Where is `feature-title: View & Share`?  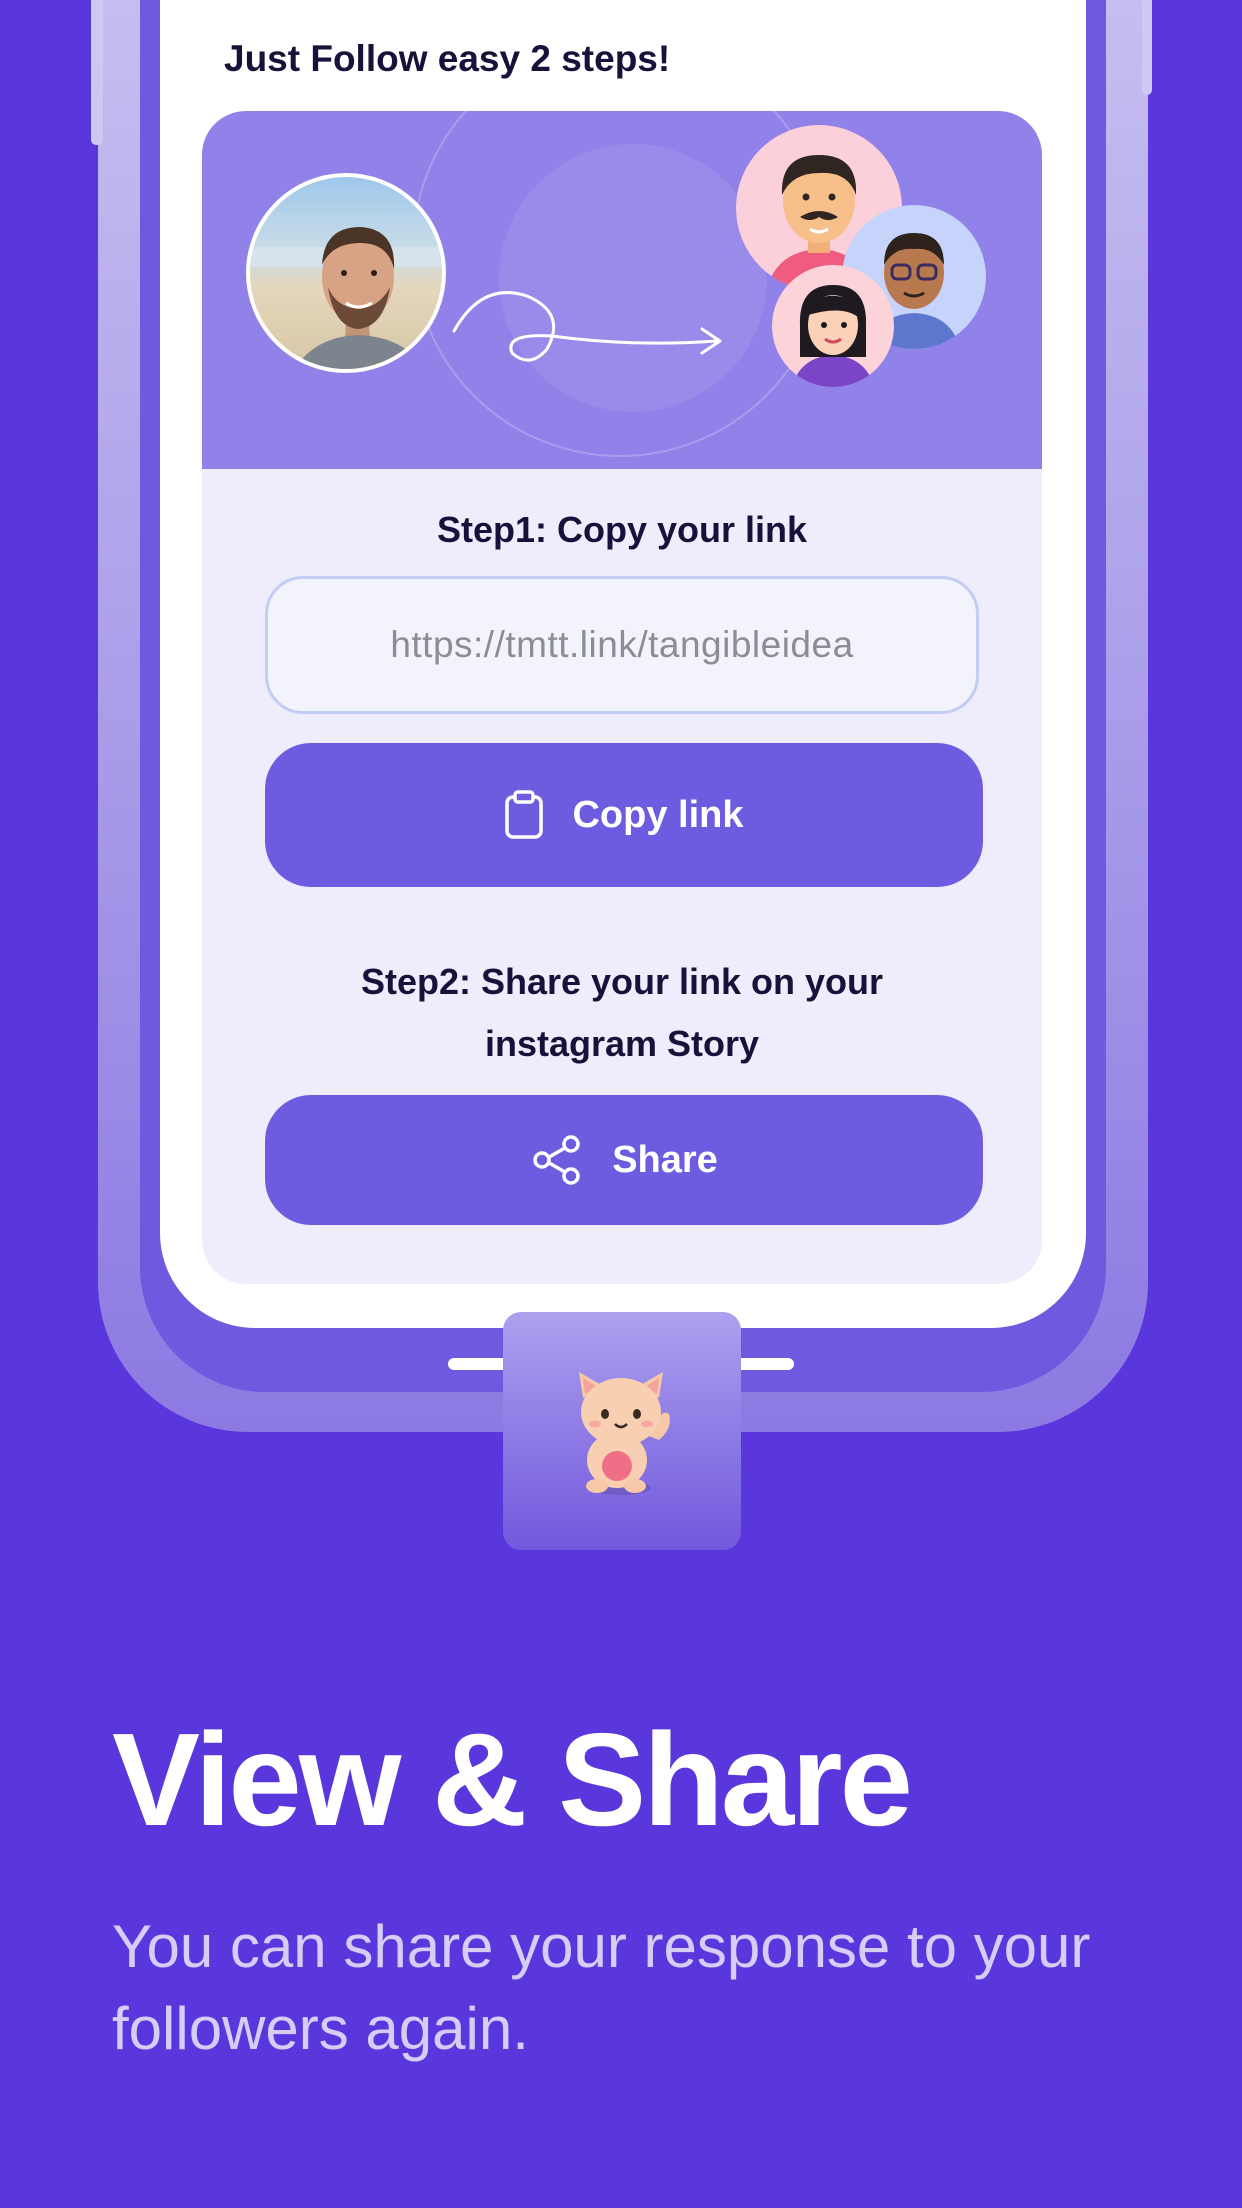 feature-title: View & Share is located at coordinates (512, 1779).